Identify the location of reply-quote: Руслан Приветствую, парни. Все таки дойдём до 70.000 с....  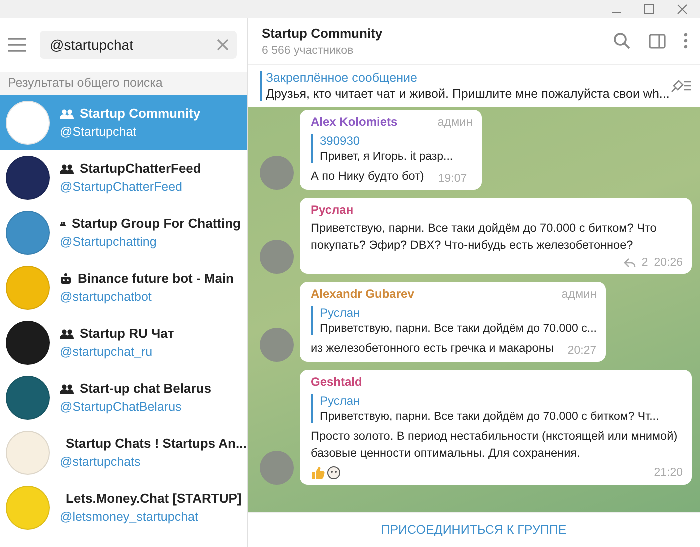
(454, 321).